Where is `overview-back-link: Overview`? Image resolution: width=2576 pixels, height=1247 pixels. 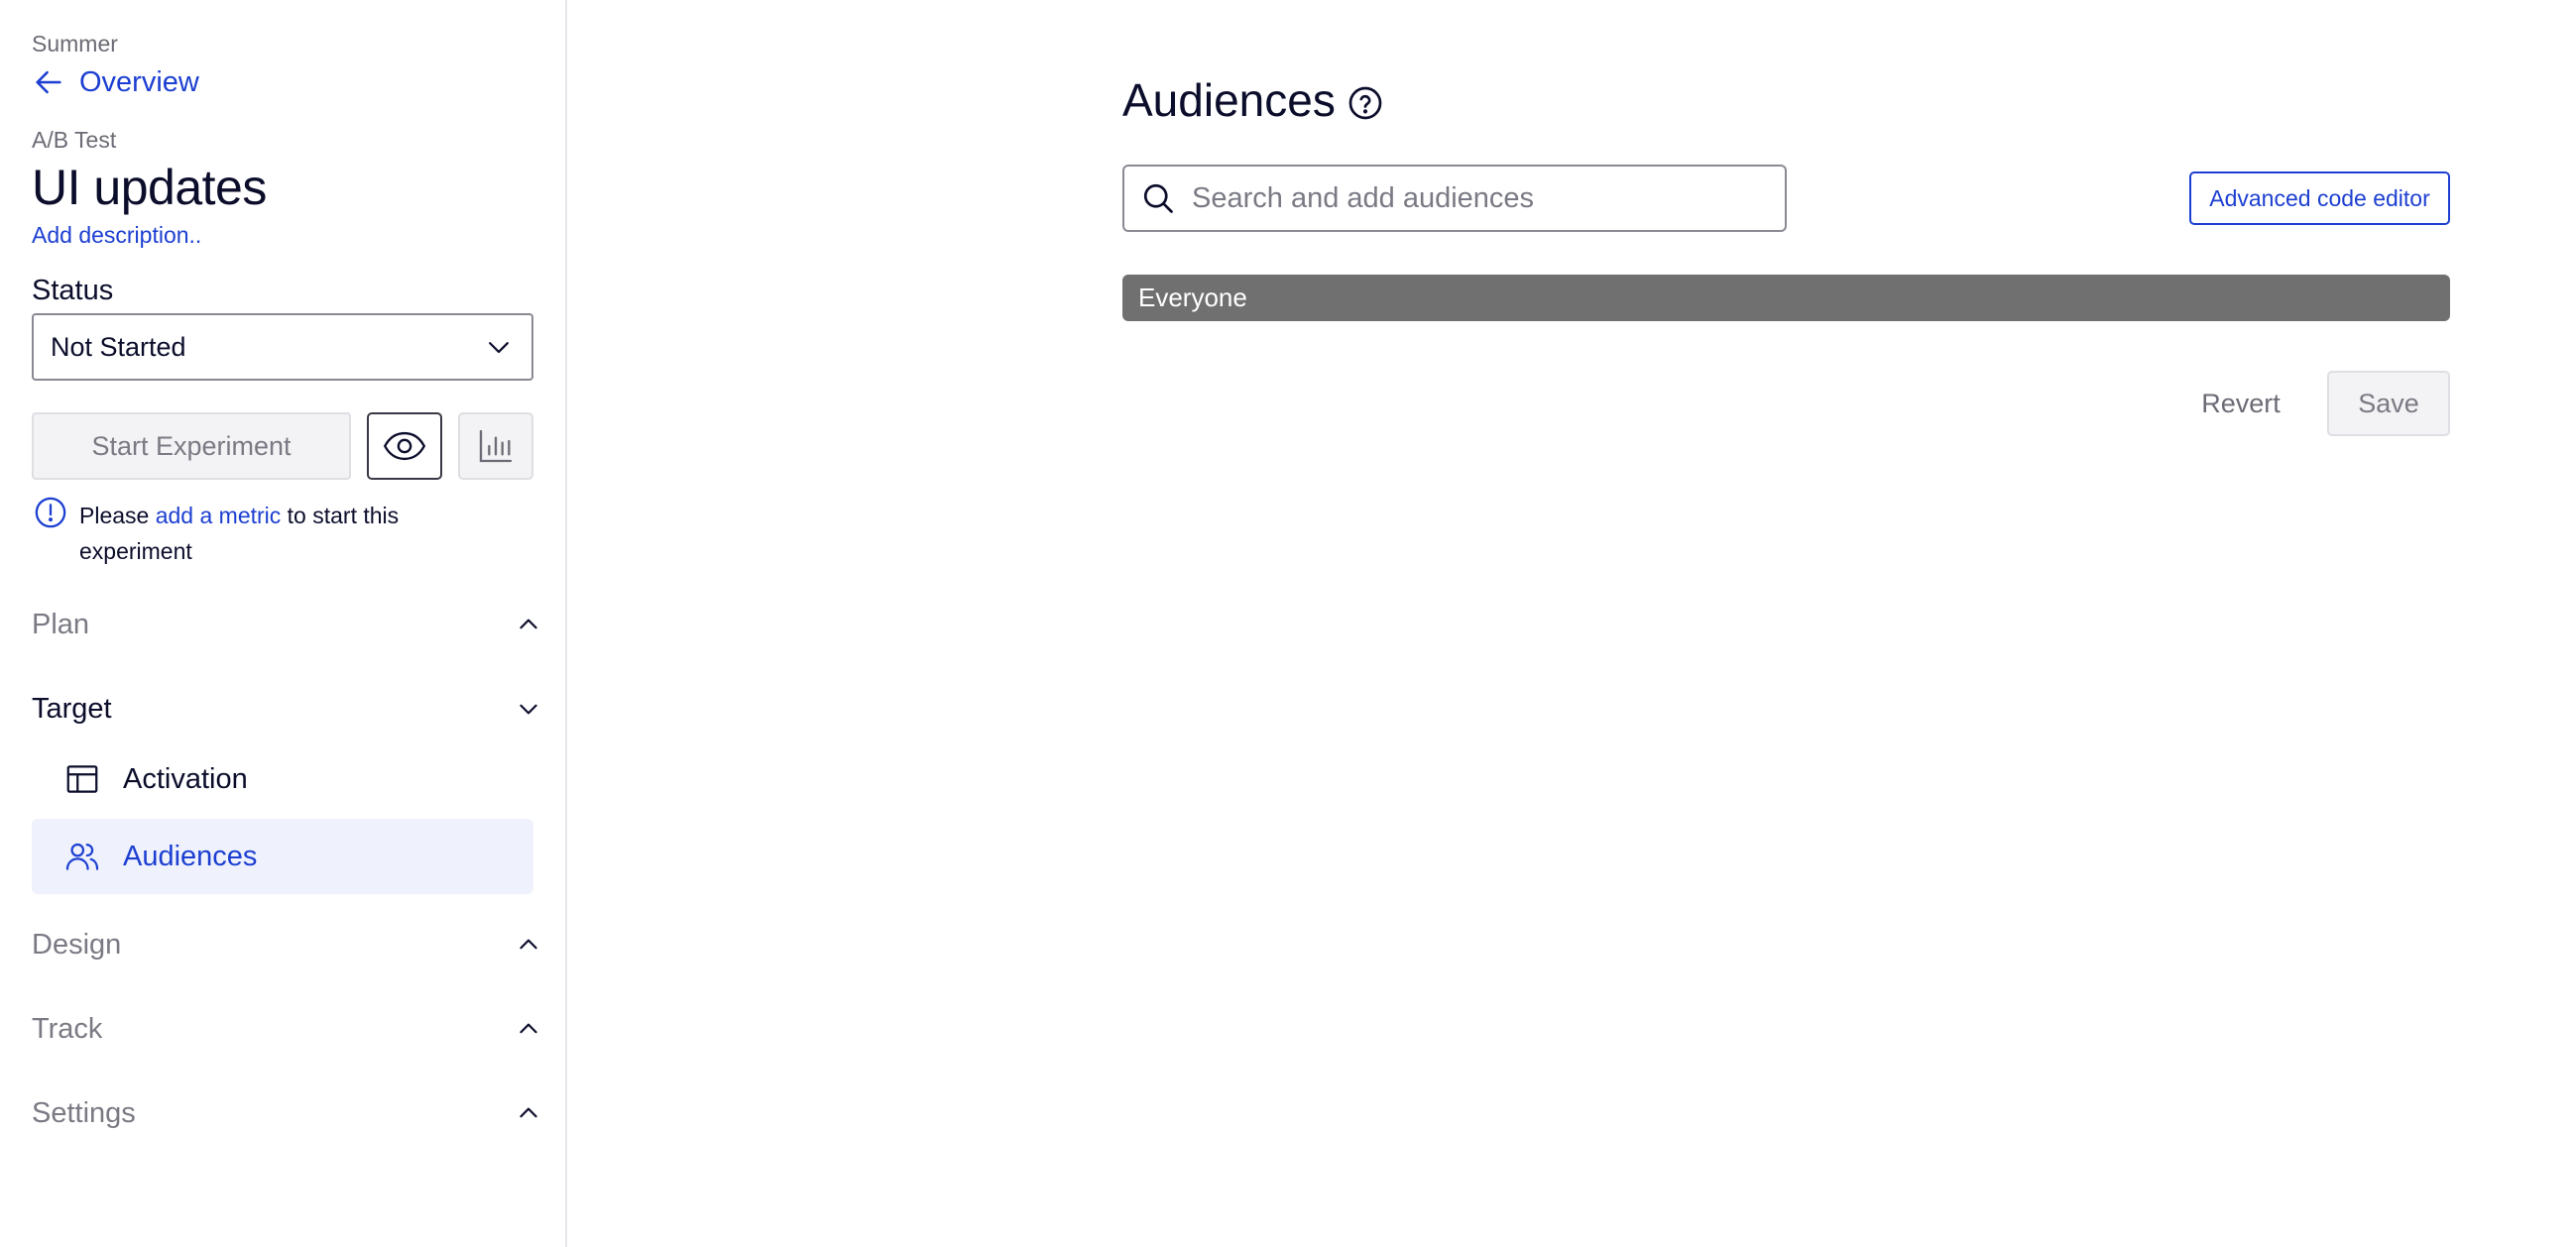 overview-back-link: Overview is located at coordinates (115, 82).